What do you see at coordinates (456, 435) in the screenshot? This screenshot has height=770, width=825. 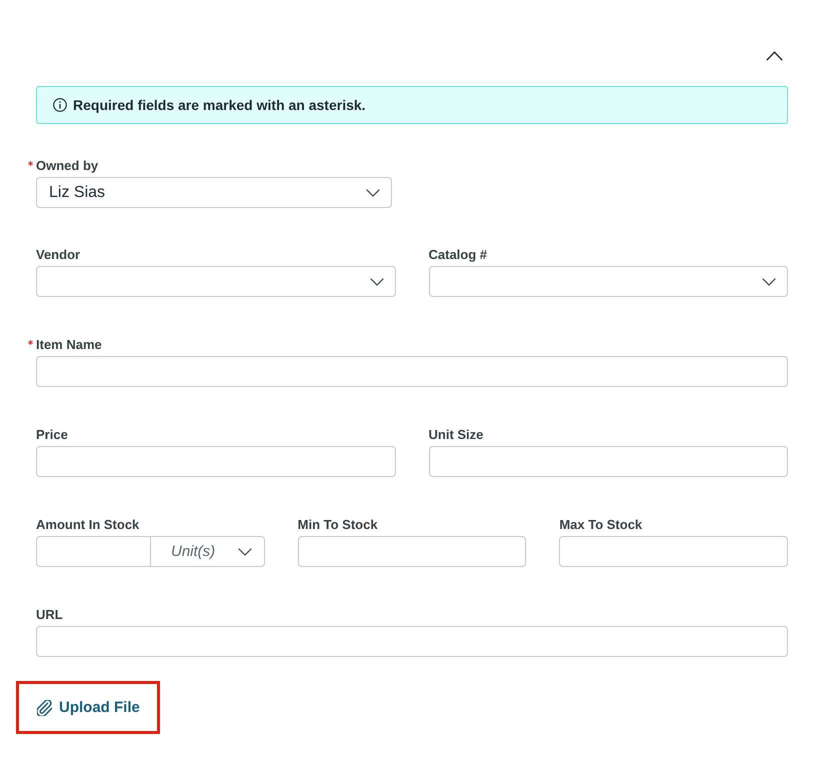 I see `field-label: Unit Size` at bounding box center [456, 435].